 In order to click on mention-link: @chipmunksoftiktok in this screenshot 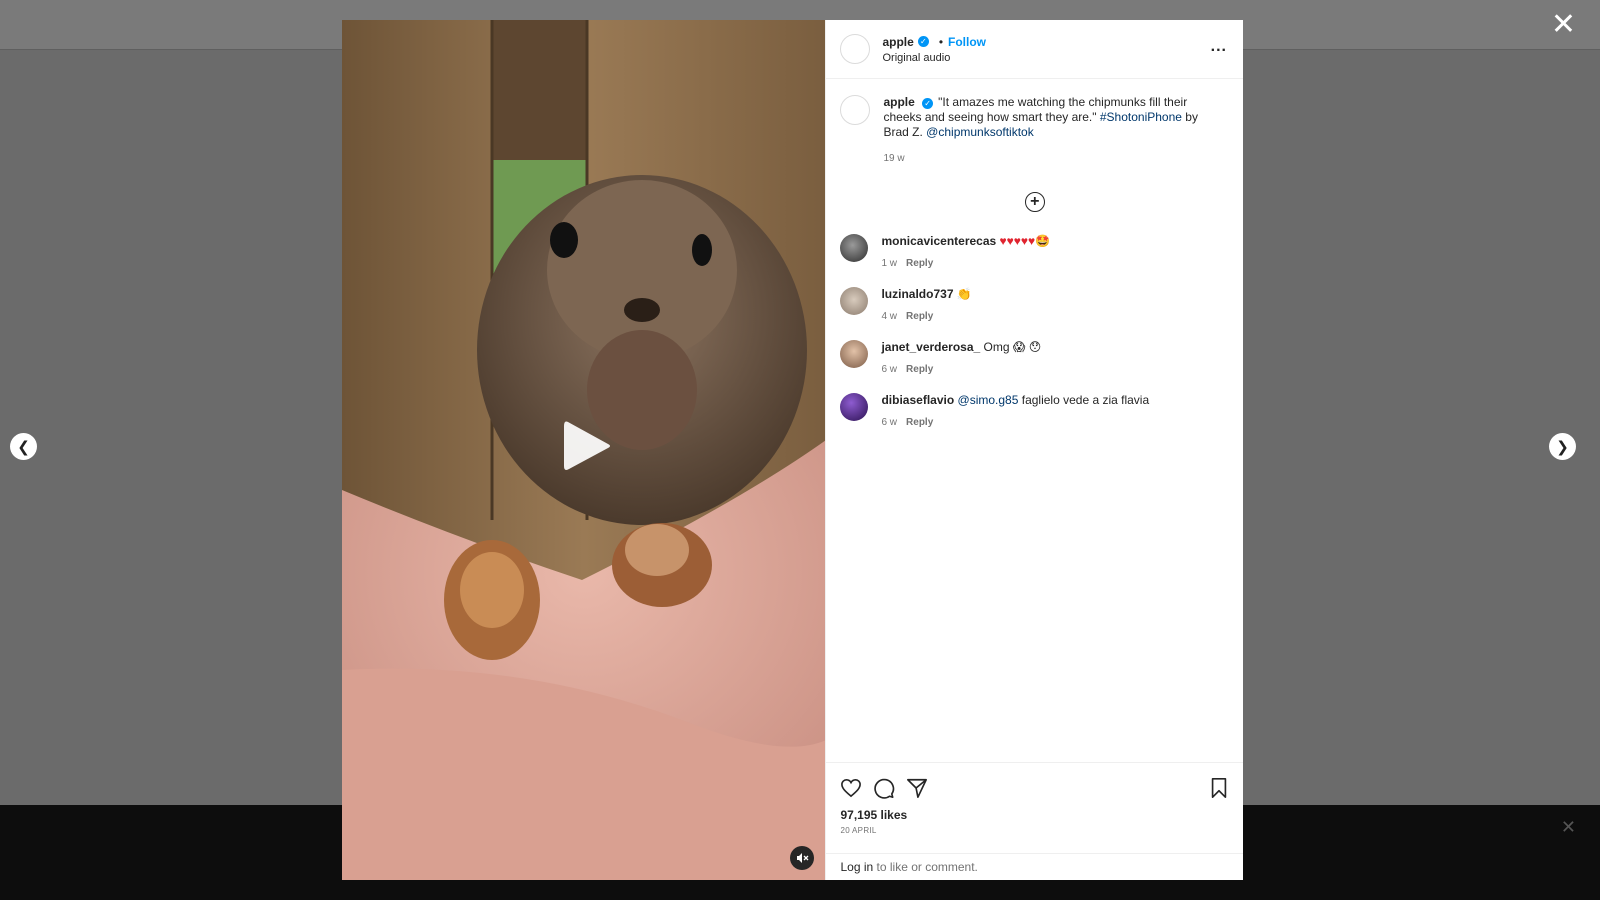, I will do `click(980, 132)`.